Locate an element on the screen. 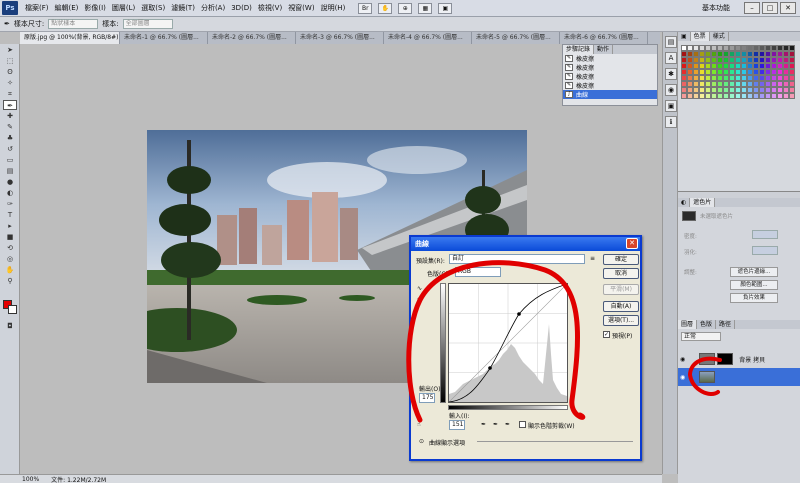 The image size is (800, 483). zoom-tool-icon: ⚲ is located at coordinates (10, 281).